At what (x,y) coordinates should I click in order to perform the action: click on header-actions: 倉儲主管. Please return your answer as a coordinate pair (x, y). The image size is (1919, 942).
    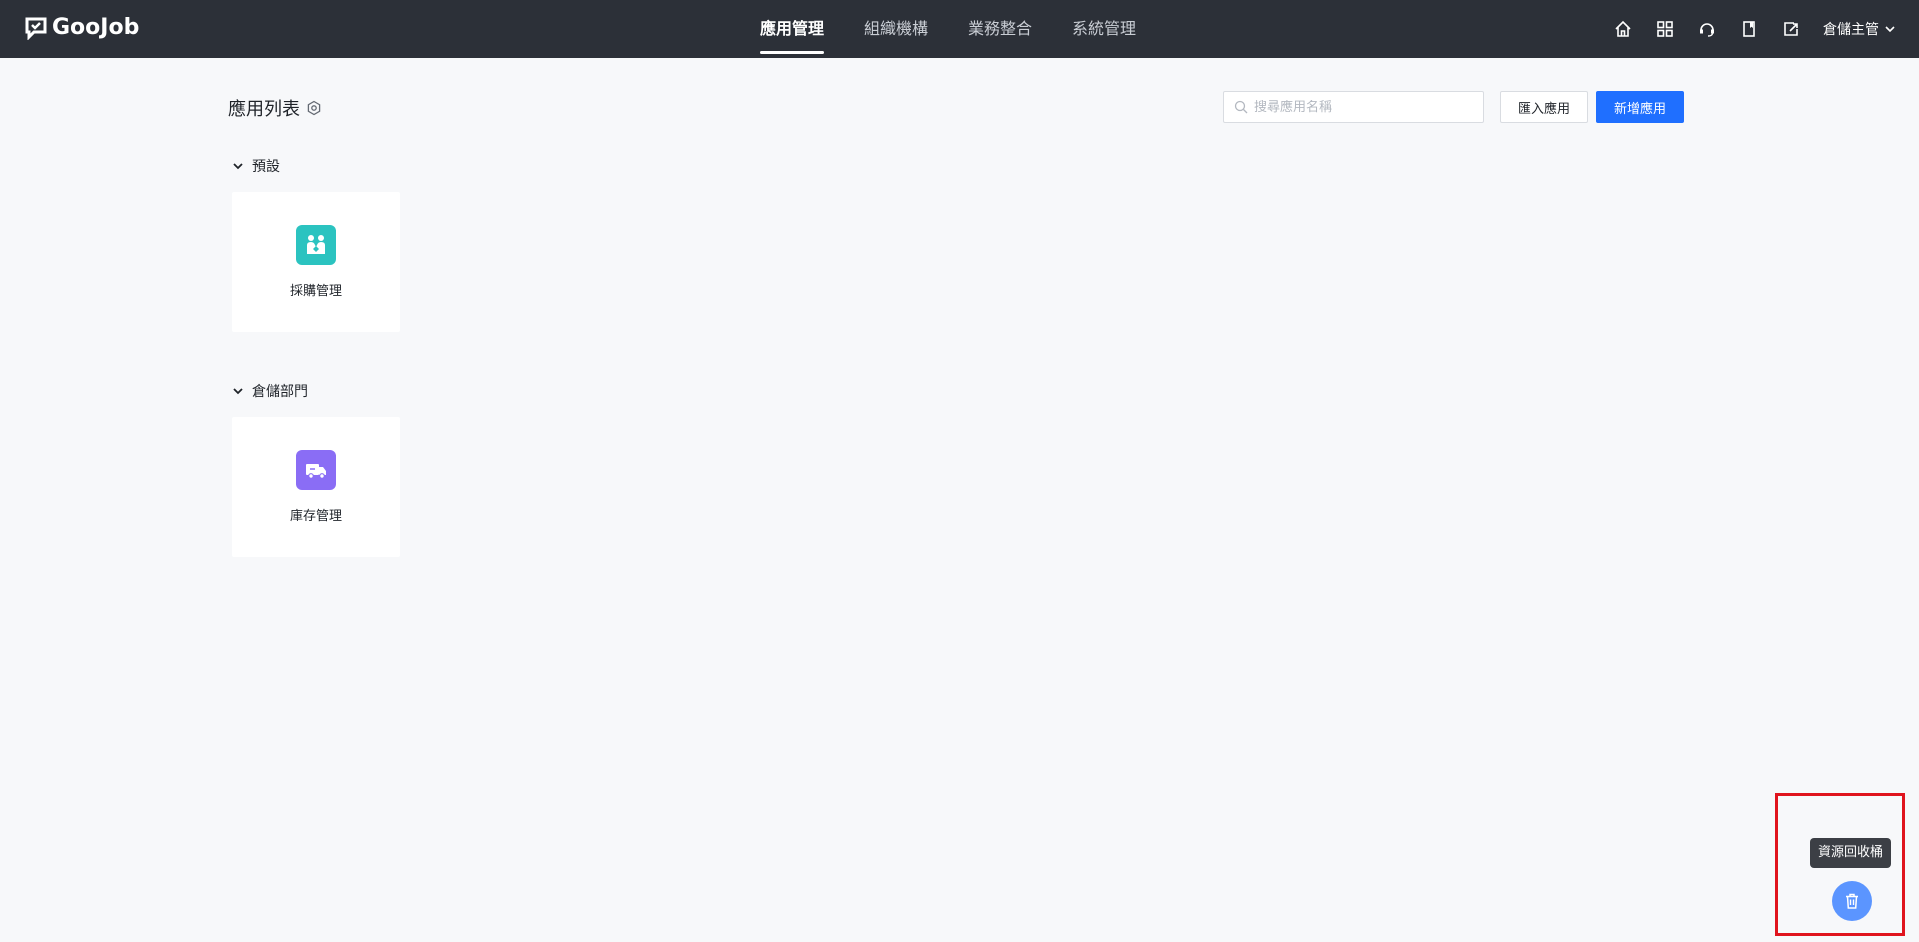
    Looking at the image, I should click on (1755, 29).